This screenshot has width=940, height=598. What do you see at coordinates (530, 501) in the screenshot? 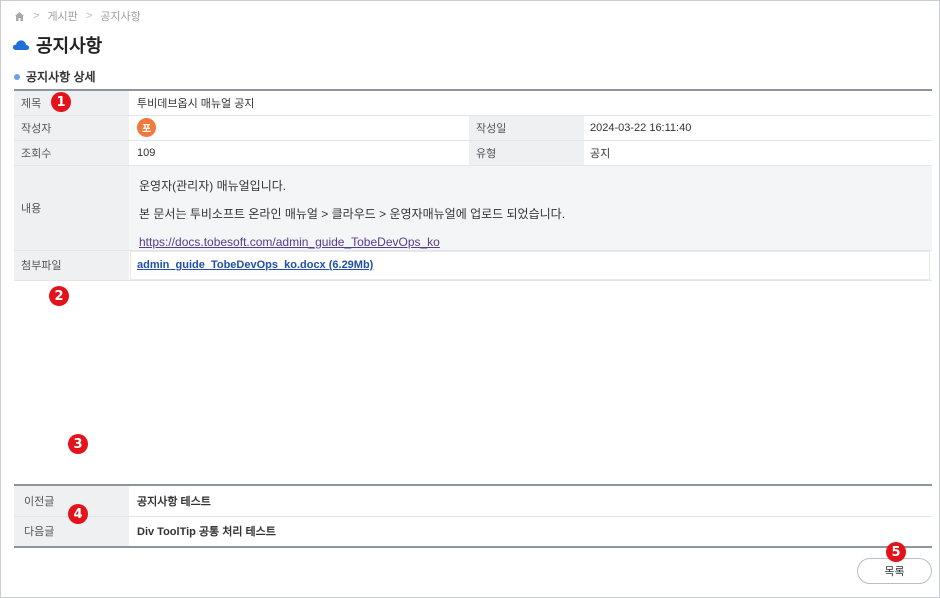
I see `prev-post-title: 공지사항 테스트` at bounding box center [530, 501].